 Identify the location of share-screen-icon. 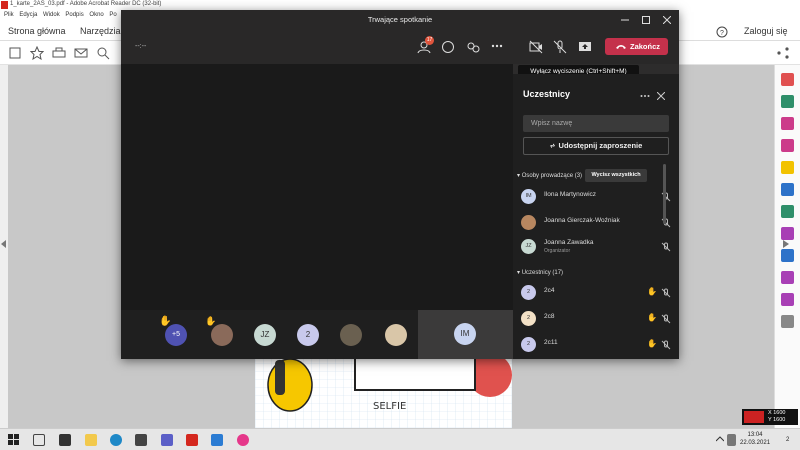
(585, 47).